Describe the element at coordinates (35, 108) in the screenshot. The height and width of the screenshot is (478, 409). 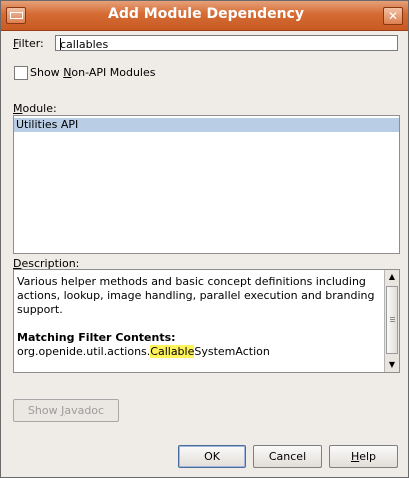
I see `module-label: Module:` at that location.